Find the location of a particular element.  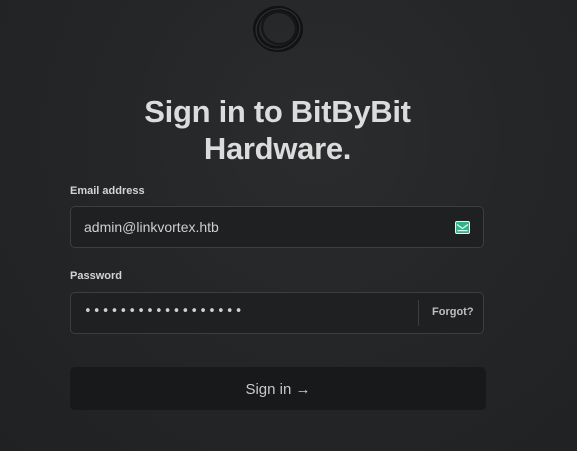

password-label: Password is located at coordinates (96, 276).